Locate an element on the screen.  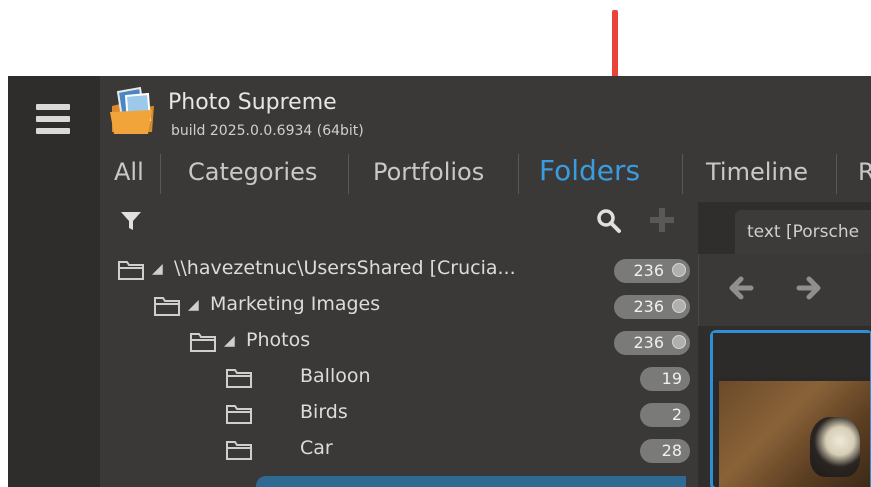
hamburger-icon is located at coordinates (53, 119).